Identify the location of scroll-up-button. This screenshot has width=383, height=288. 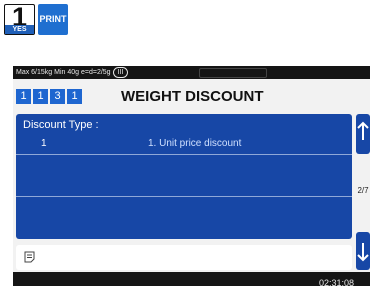
(363, 134).